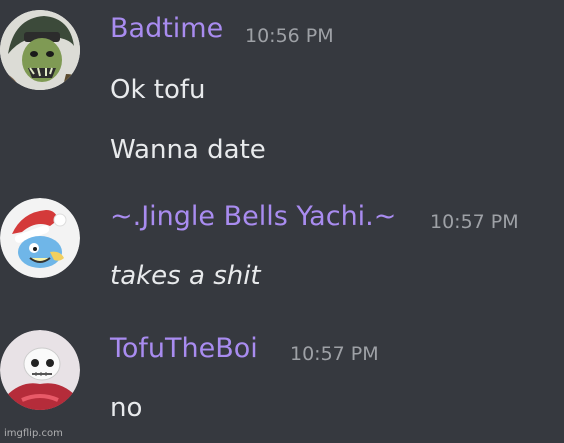 The width and height of the screenshot is (564, 443). I want to click on username: Badtime, so click(166, 29).